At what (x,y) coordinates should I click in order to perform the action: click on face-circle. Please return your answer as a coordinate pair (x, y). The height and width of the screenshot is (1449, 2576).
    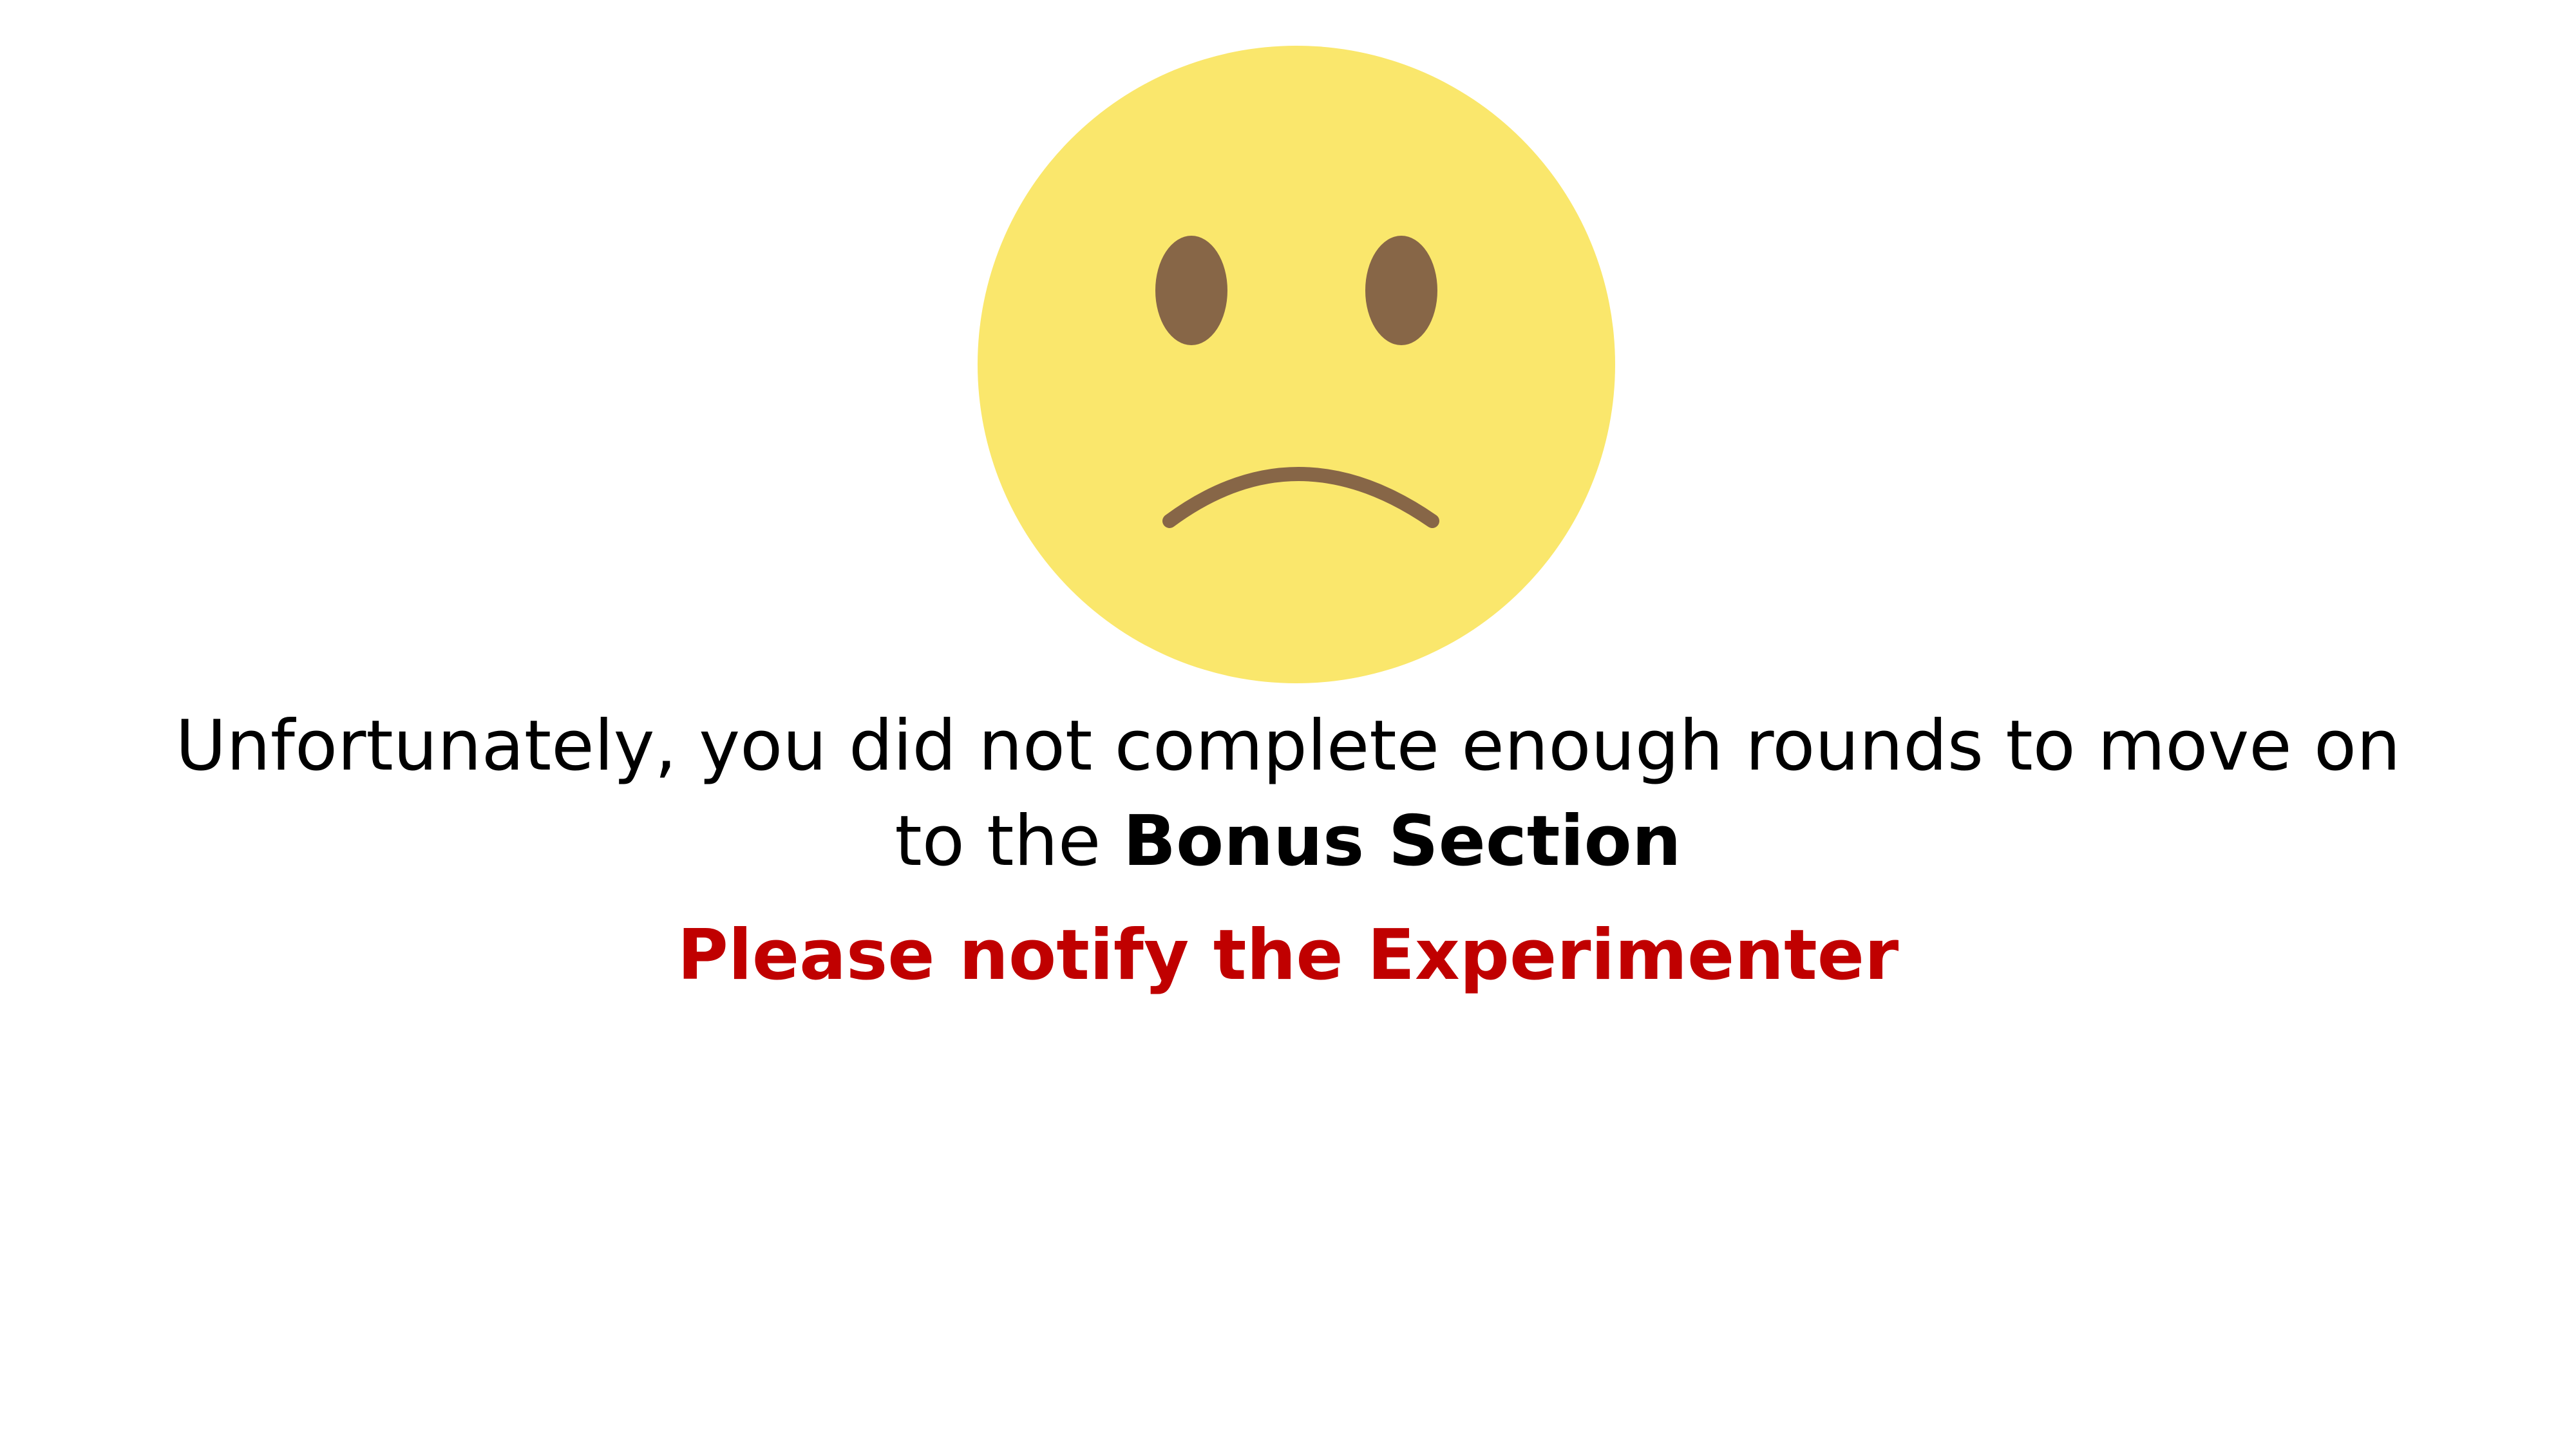
    Looking at the image, I should click on (1296, 365).